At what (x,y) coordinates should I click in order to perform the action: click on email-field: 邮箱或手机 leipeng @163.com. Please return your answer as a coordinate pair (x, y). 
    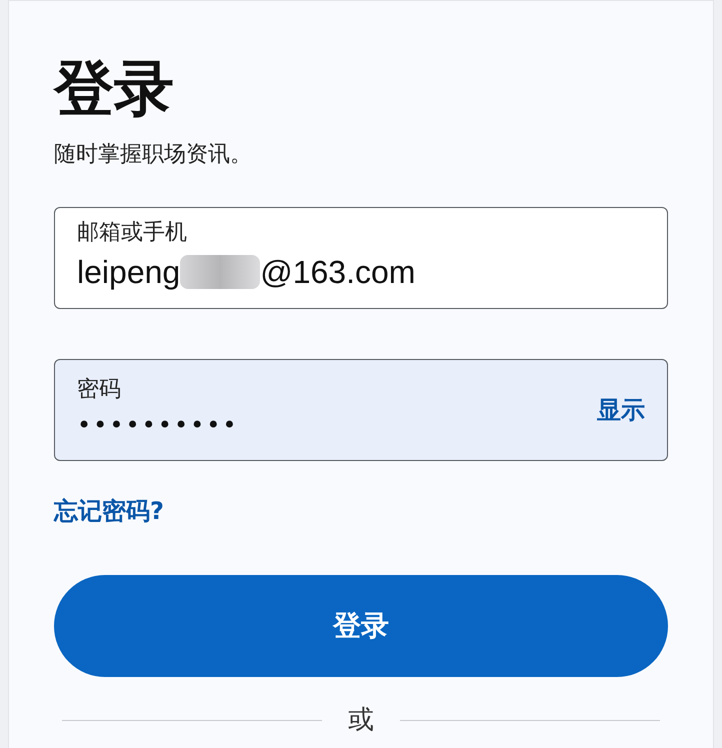
    Looking at the image, I should click on (361, 258).